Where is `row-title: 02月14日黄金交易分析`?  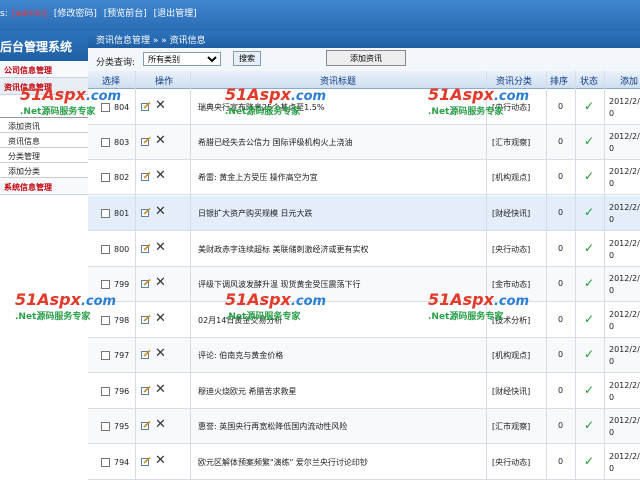 row-title: 02月14日黄金交易分析 is located at coordinates (240, 320).